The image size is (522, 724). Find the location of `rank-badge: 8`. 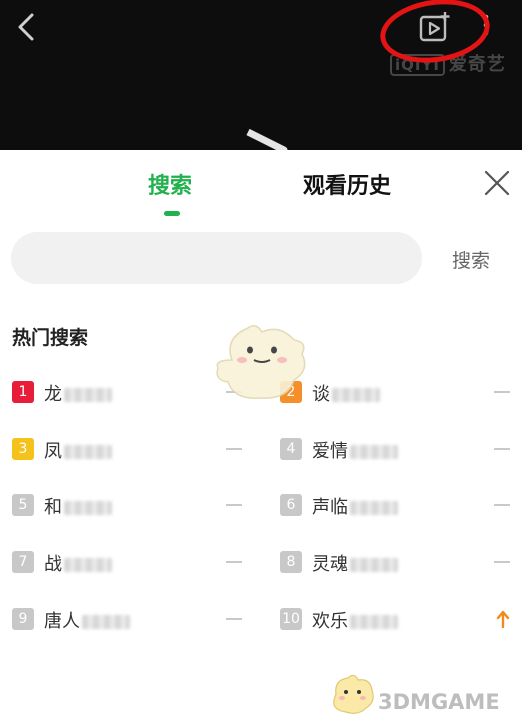

rank-badge: 8 is located at coordinates (291, 562).